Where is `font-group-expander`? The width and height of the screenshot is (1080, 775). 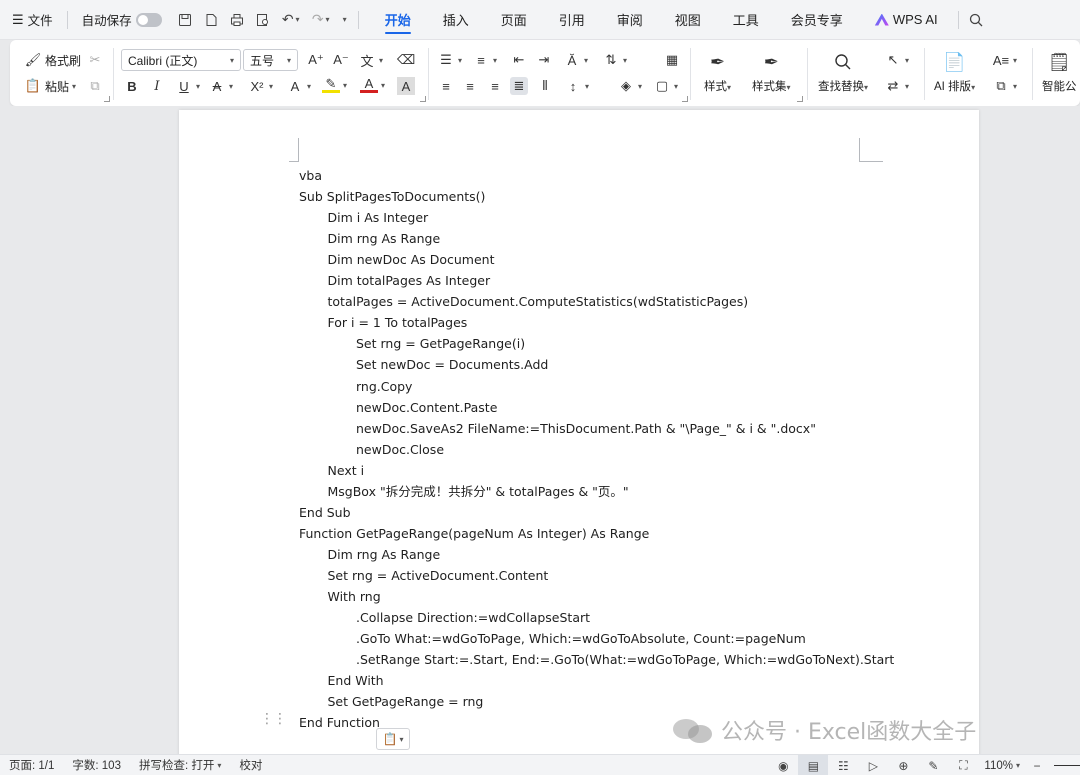 font-group-expander is located at coordinates (423, 99).